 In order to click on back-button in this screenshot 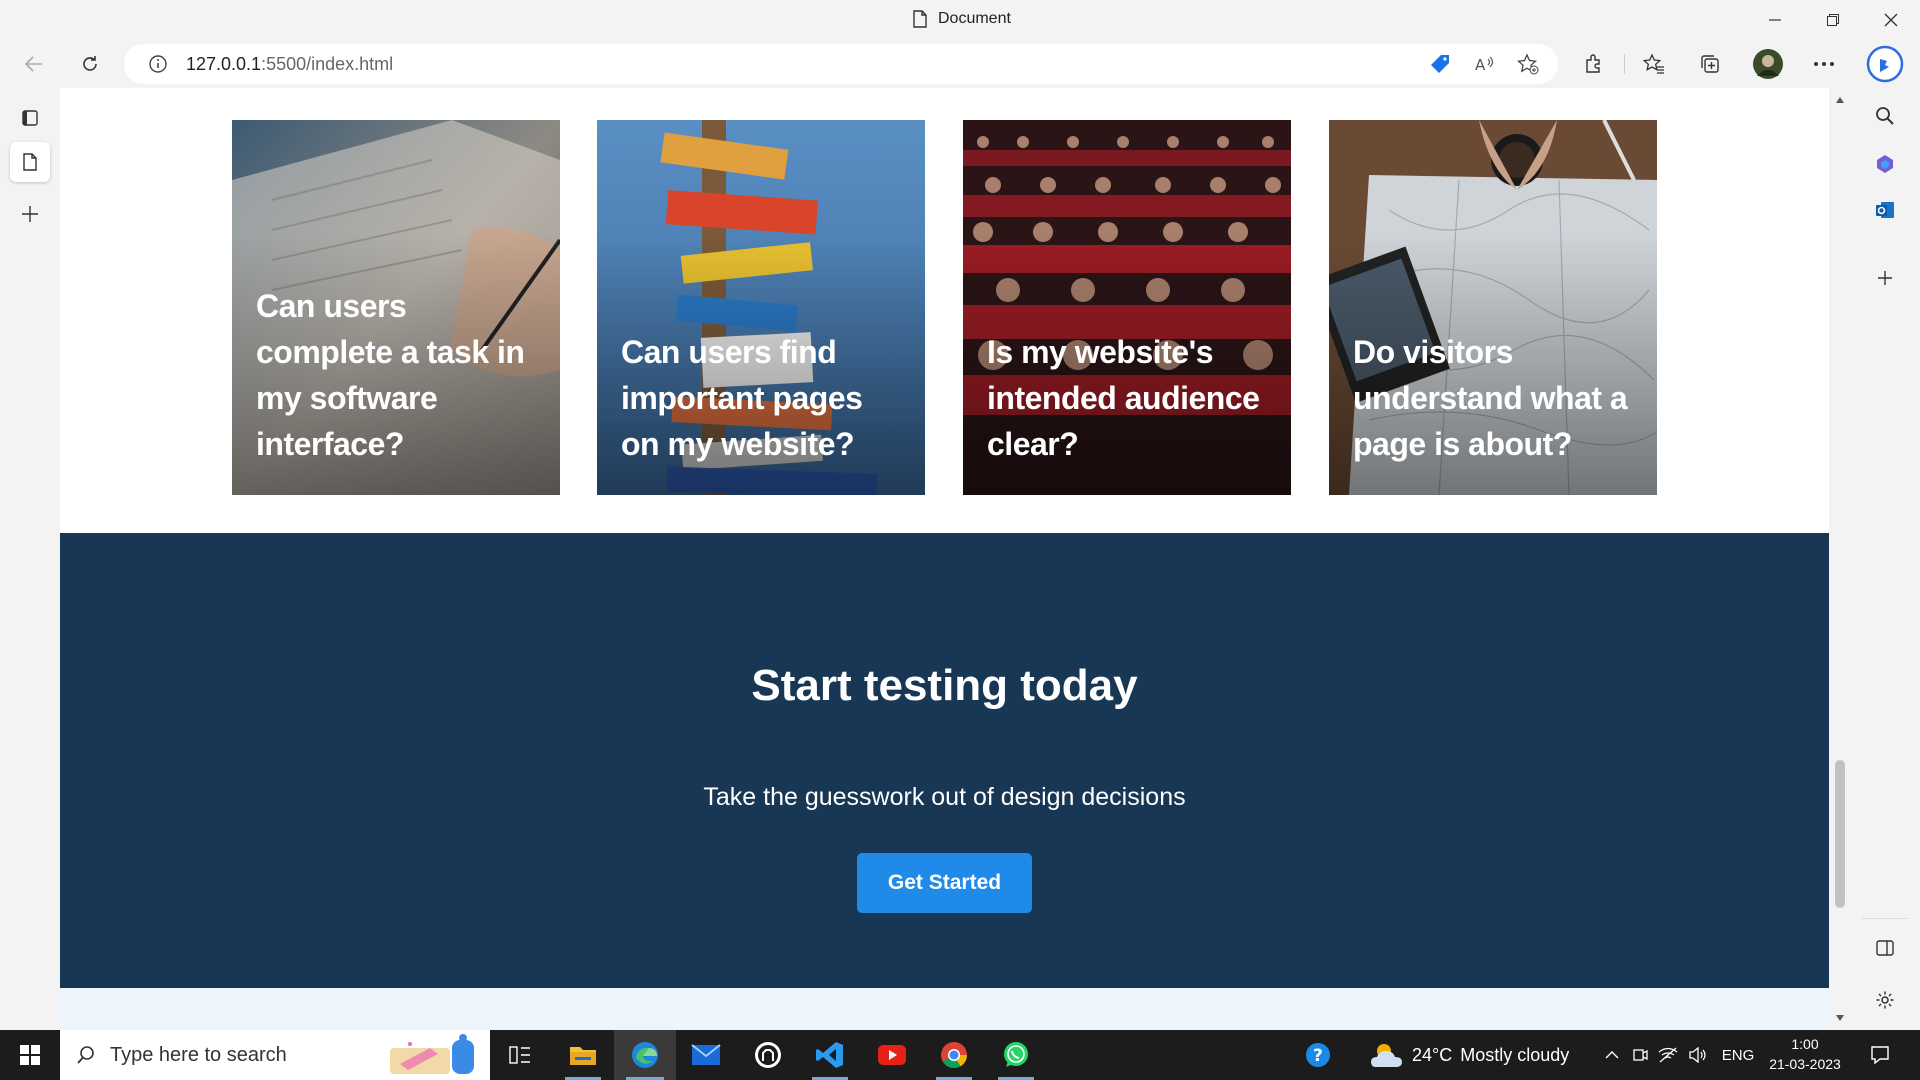, I will do `click(34, 64)`.